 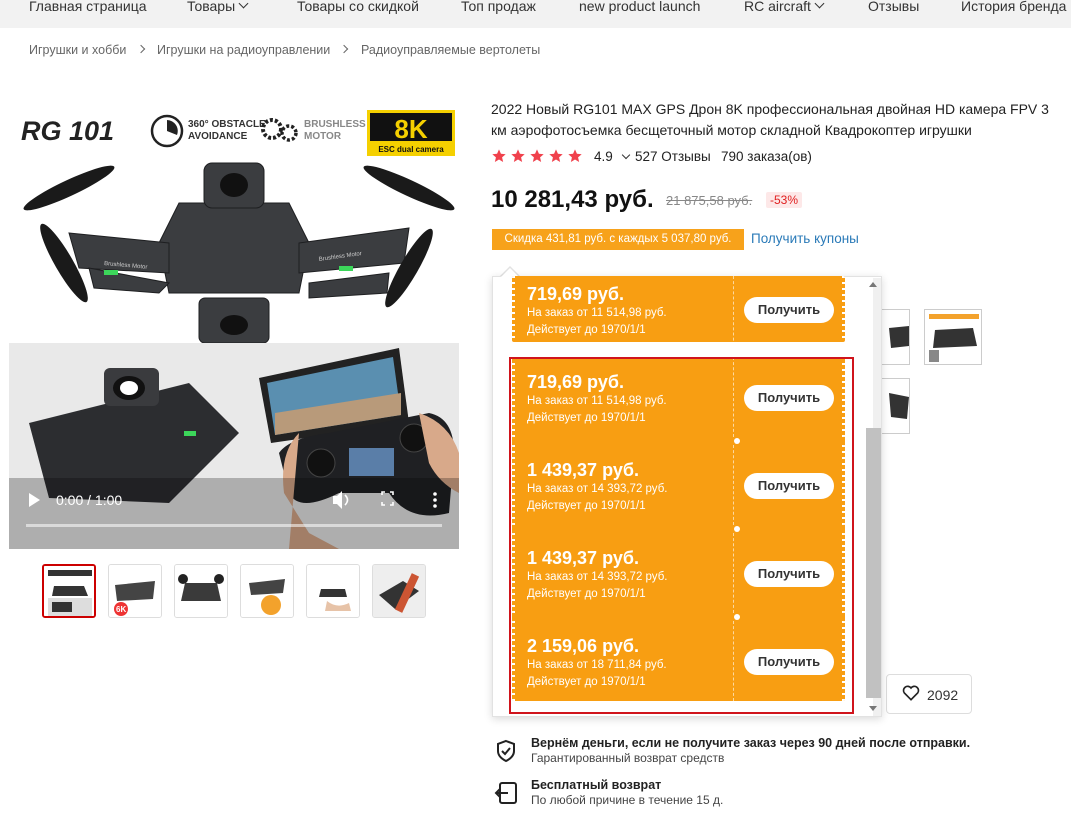 I want to click on svg-text: 360° OBSTACLE, so click(x=227, y=124).